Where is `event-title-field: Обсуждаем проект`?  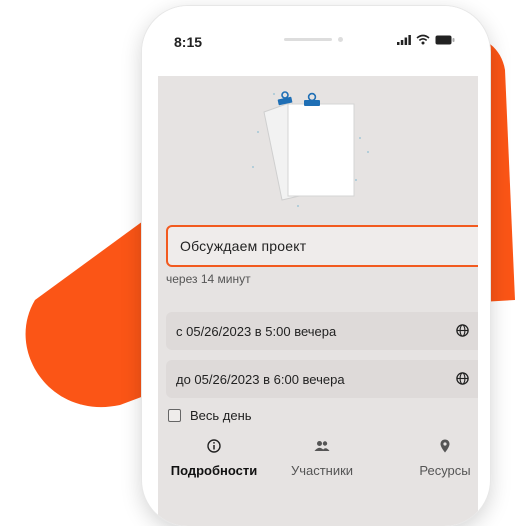 event-title-field: Обсуждаем проект is located at coordinates (322, 246).